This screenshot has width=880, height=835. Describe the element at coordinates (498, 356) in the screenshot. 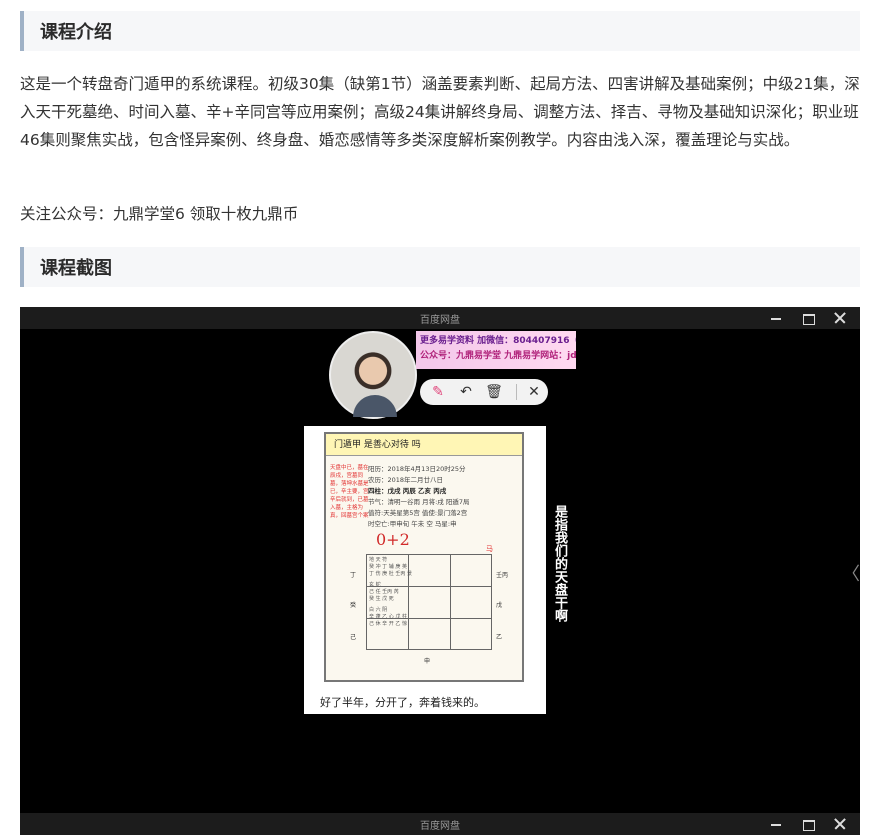

I see `banner-line-2: 公众号：九鼎易学堂 九鼎易学网站：jdyx6.com` at that location.